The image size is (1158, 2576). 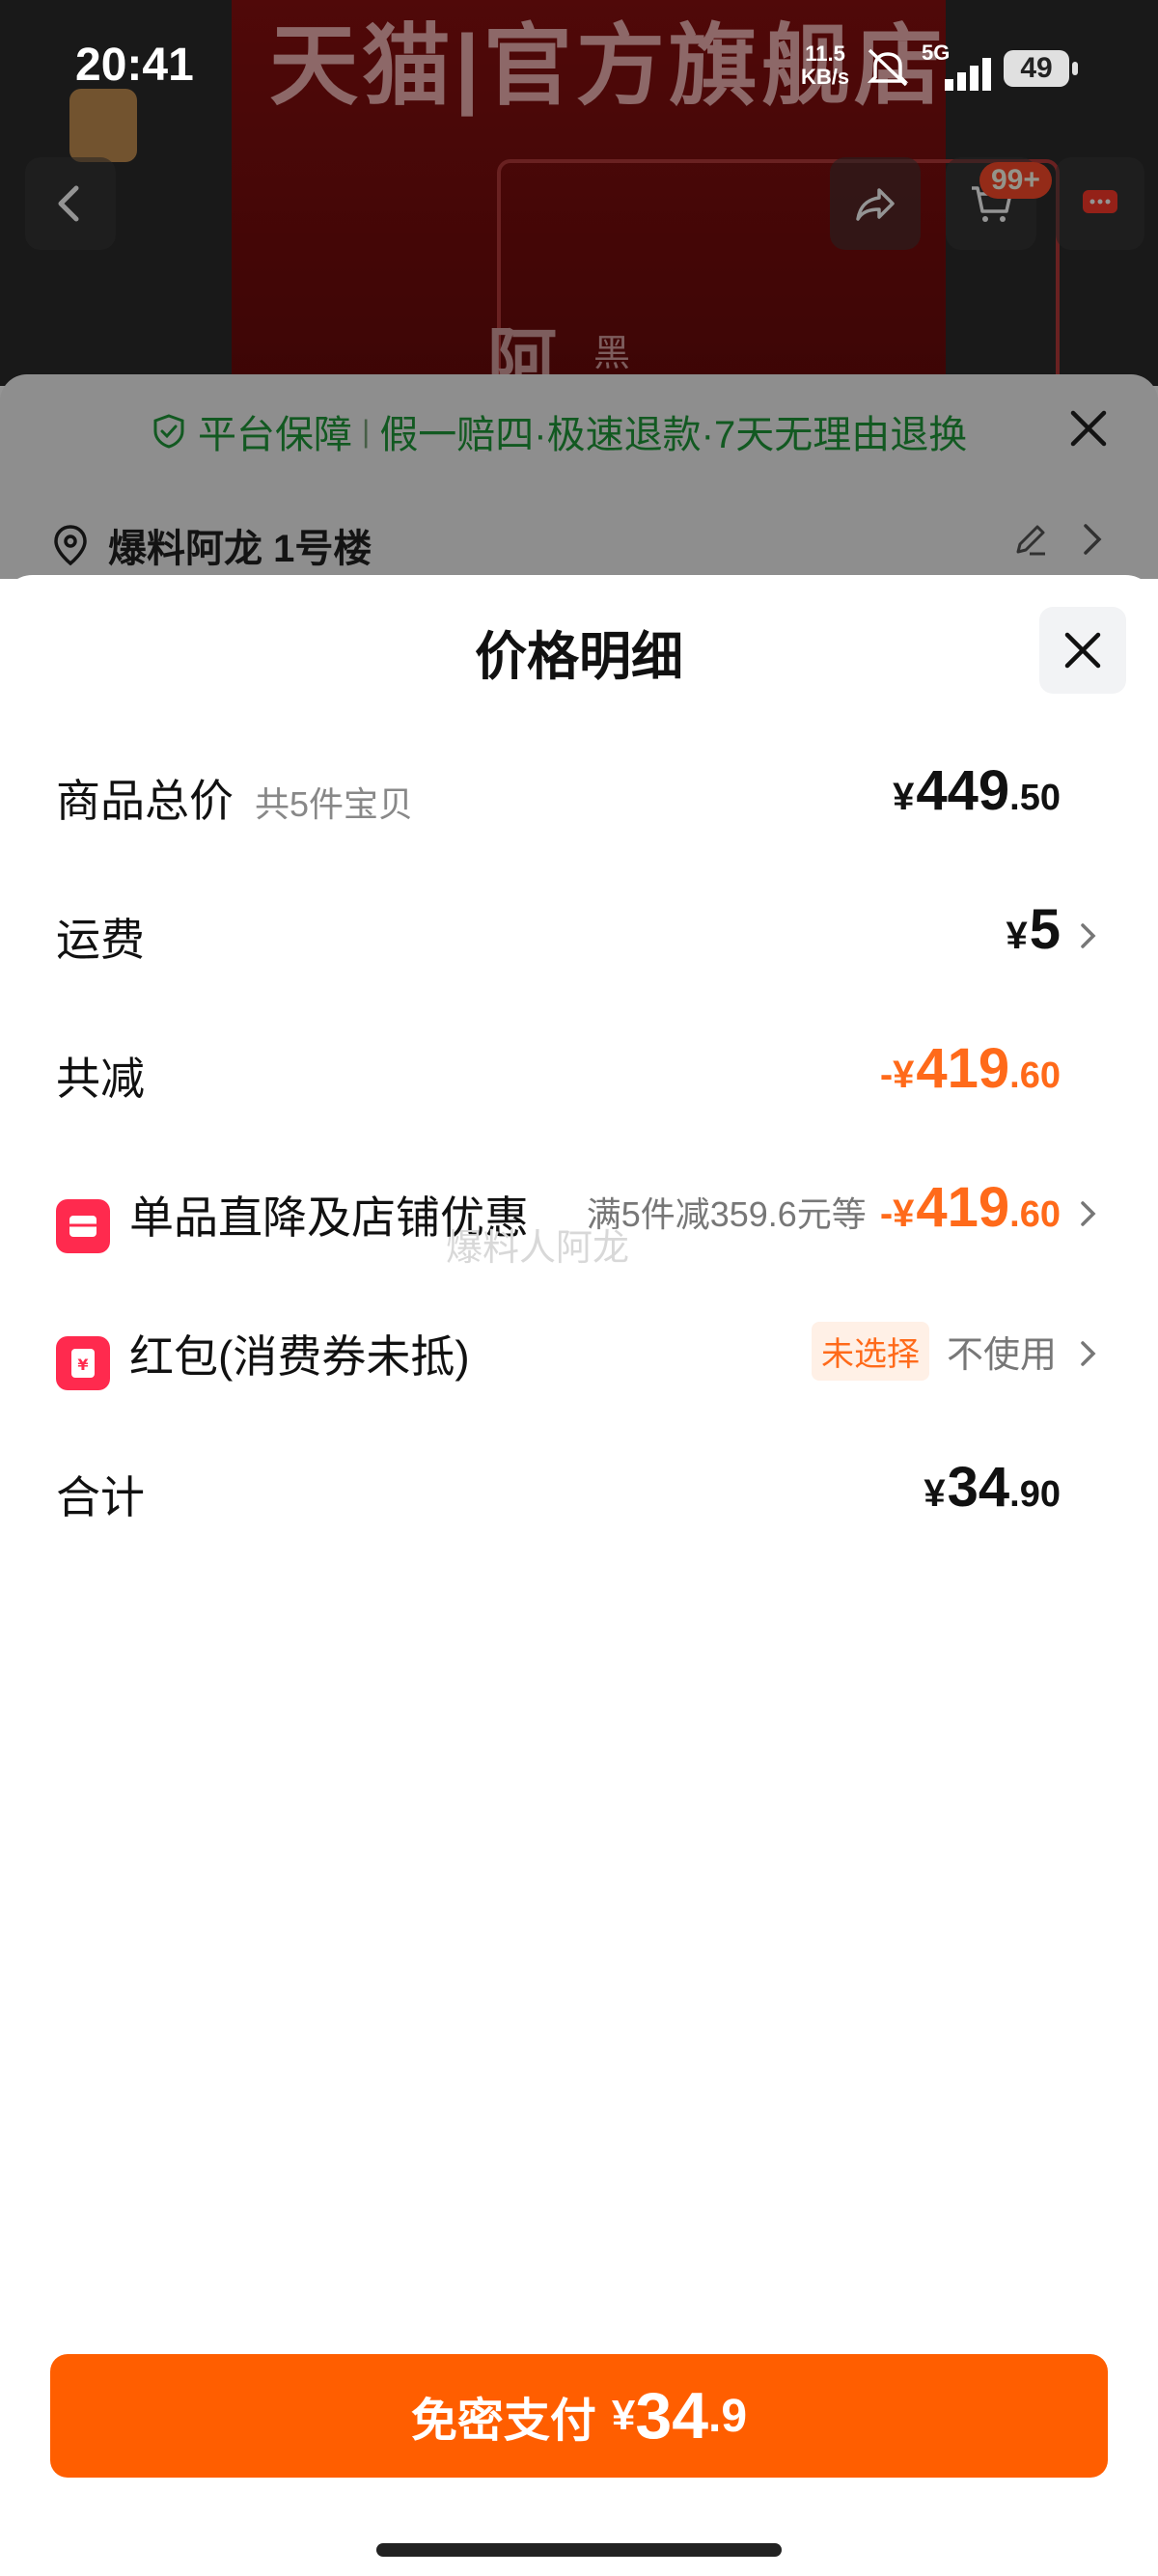 I want to click on price-integer: 34, so click(x=978, y=1488).